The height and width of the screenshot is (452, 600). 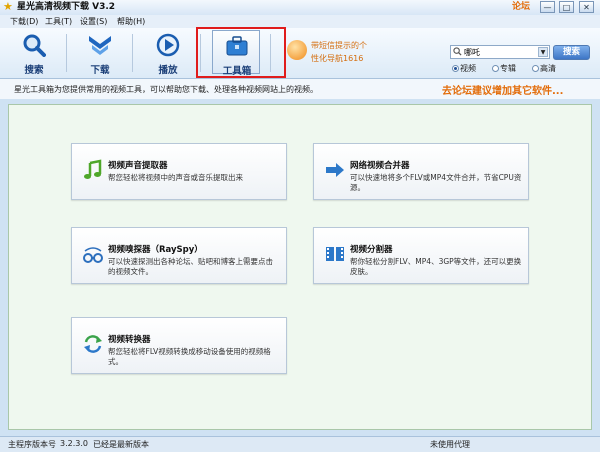 What do you see at coordinates (66, 7) in the screenshot?
I see `window-title: 星光高清视频下载 V3.2` at bounding box center [66, 7].